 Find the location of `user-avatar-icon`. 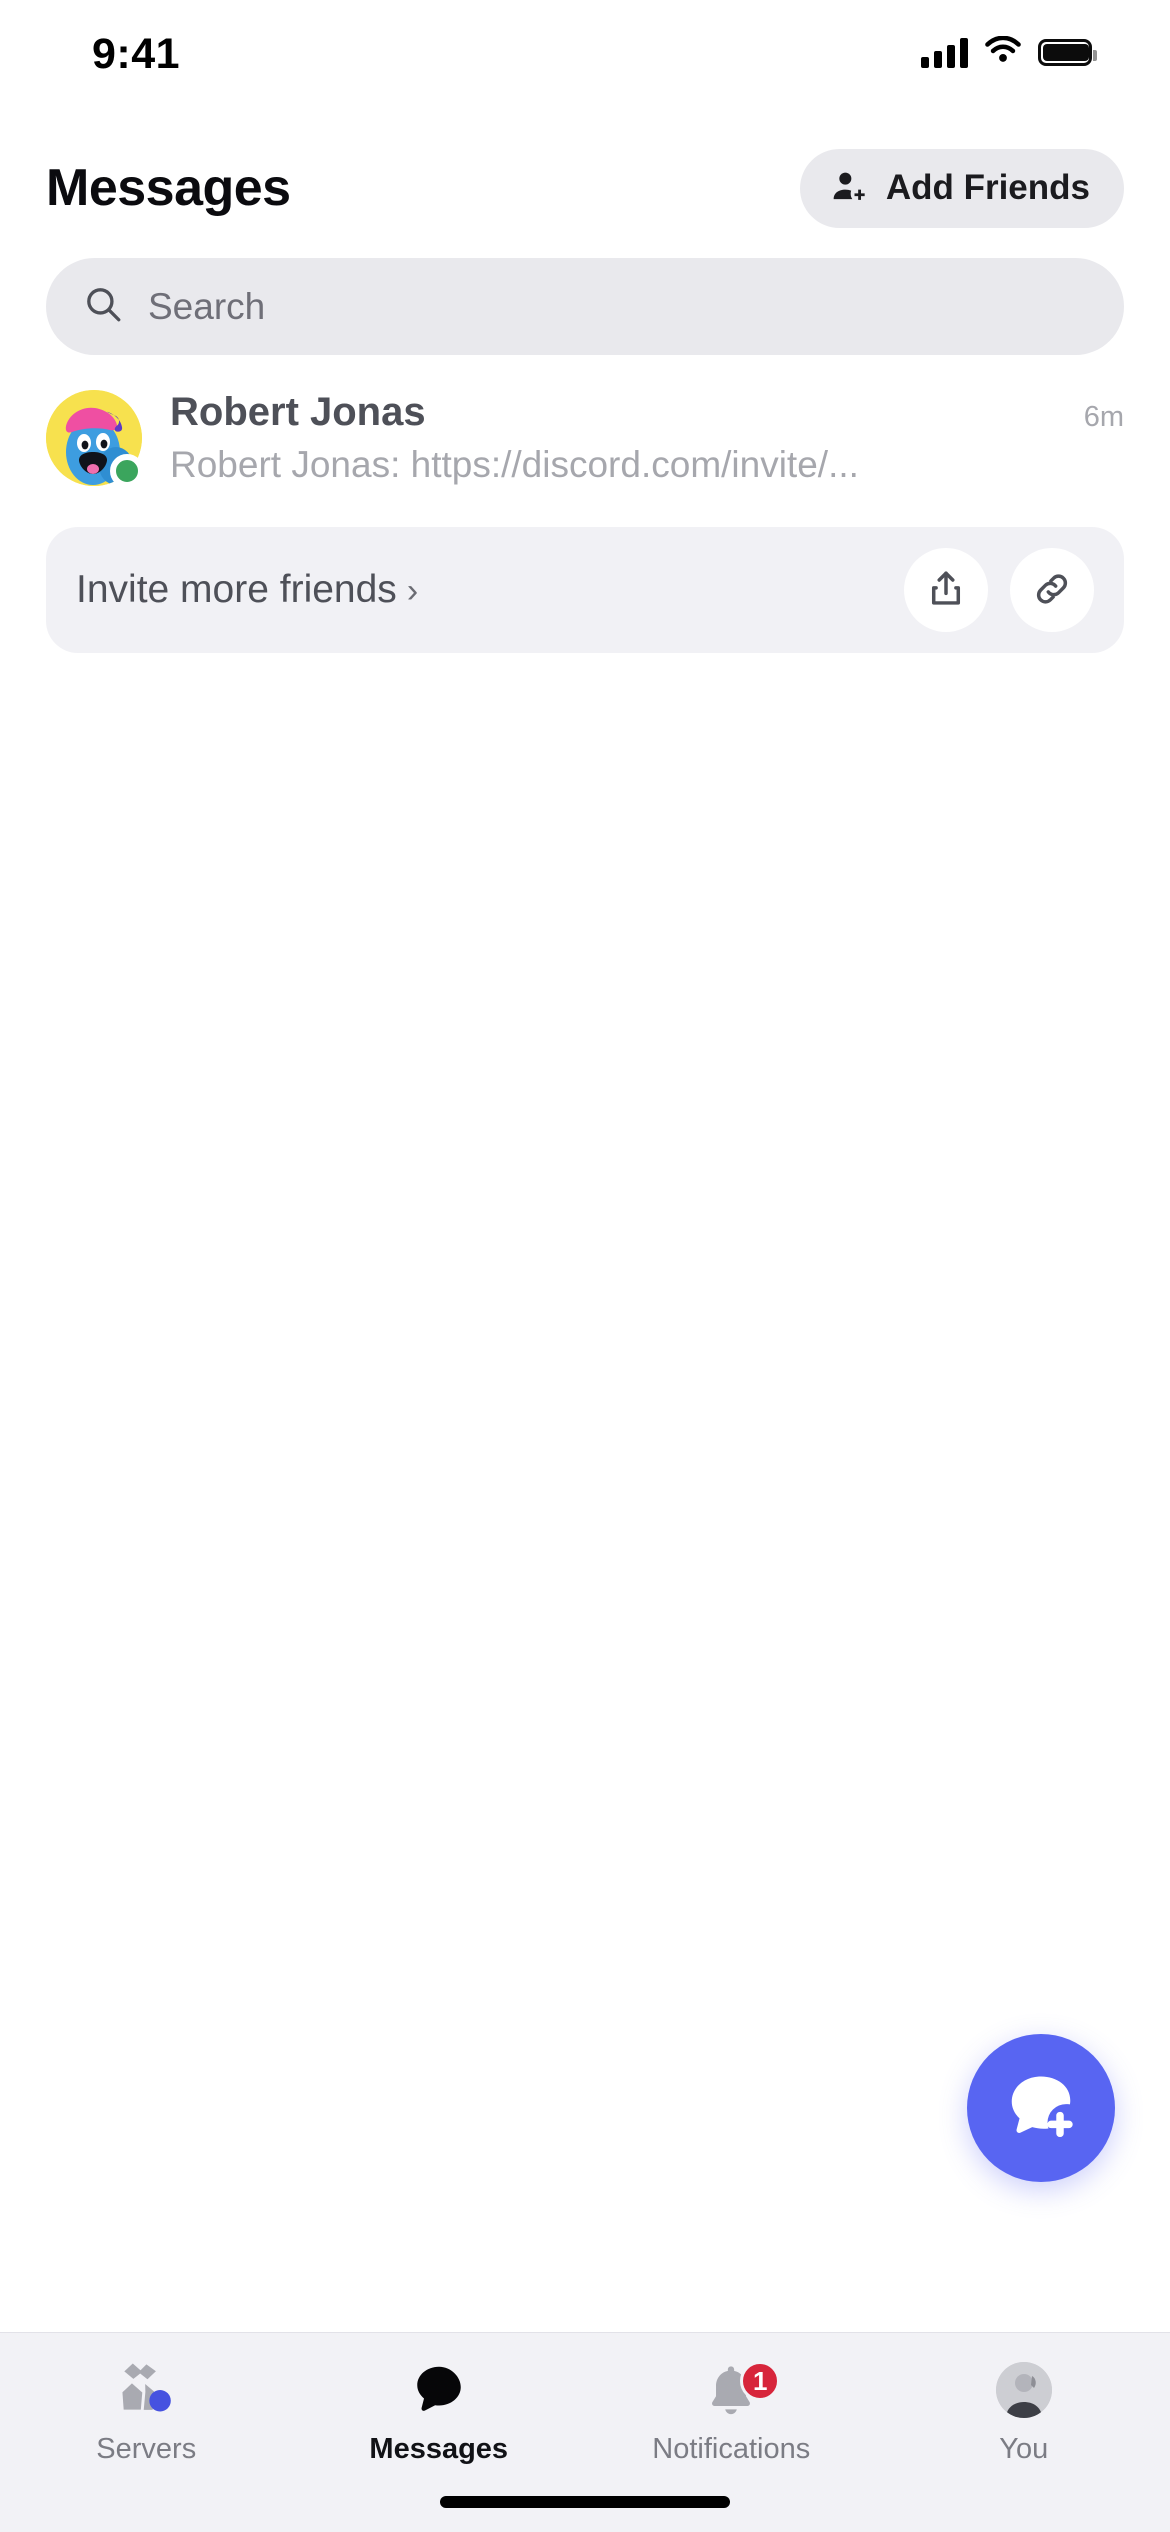

user-avatar-icon is located at coordinates (1023, 2390).